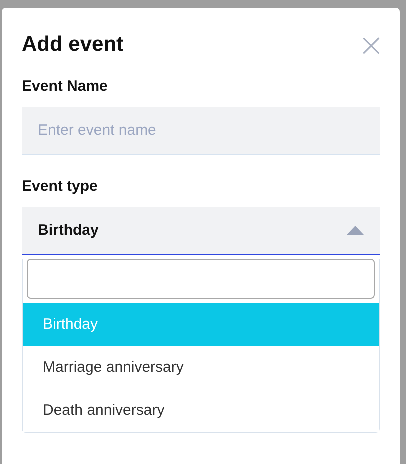 The height and width of the screenshot is (464, 406). Describe the element at coordinates (201, 279) in the screenshot. I see `search-field` at that location.